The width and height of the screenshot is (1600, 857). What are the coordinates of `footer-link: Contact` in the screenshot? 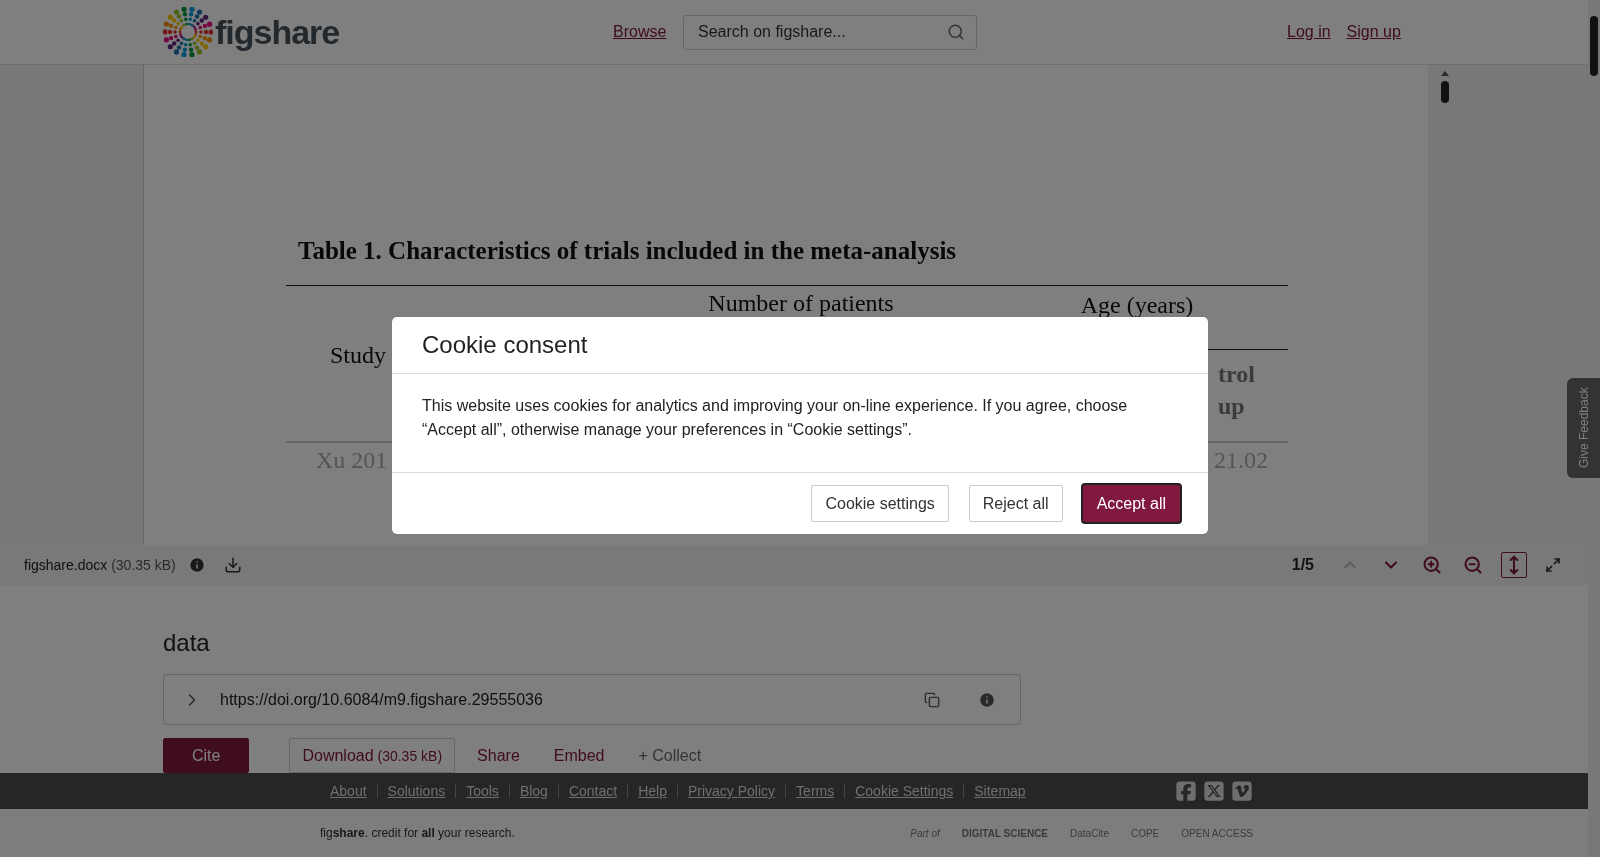 It's located at (592, 791).